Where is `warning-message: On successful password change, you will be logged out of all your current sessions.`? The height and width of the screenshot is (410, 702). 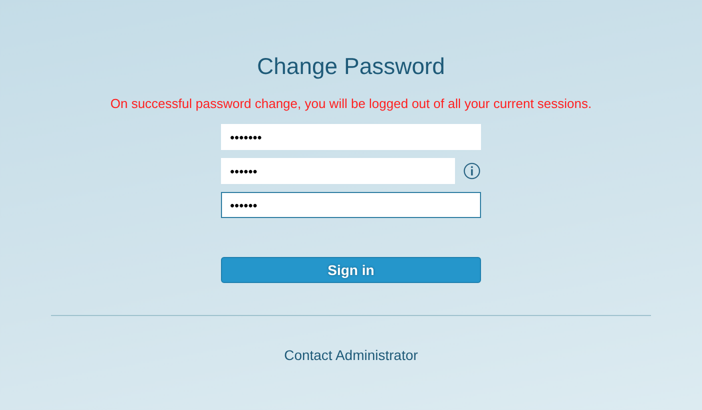 warning-message: On successful password change, you will be logged out of all your current sessions. is located at coordinates (351, 104).